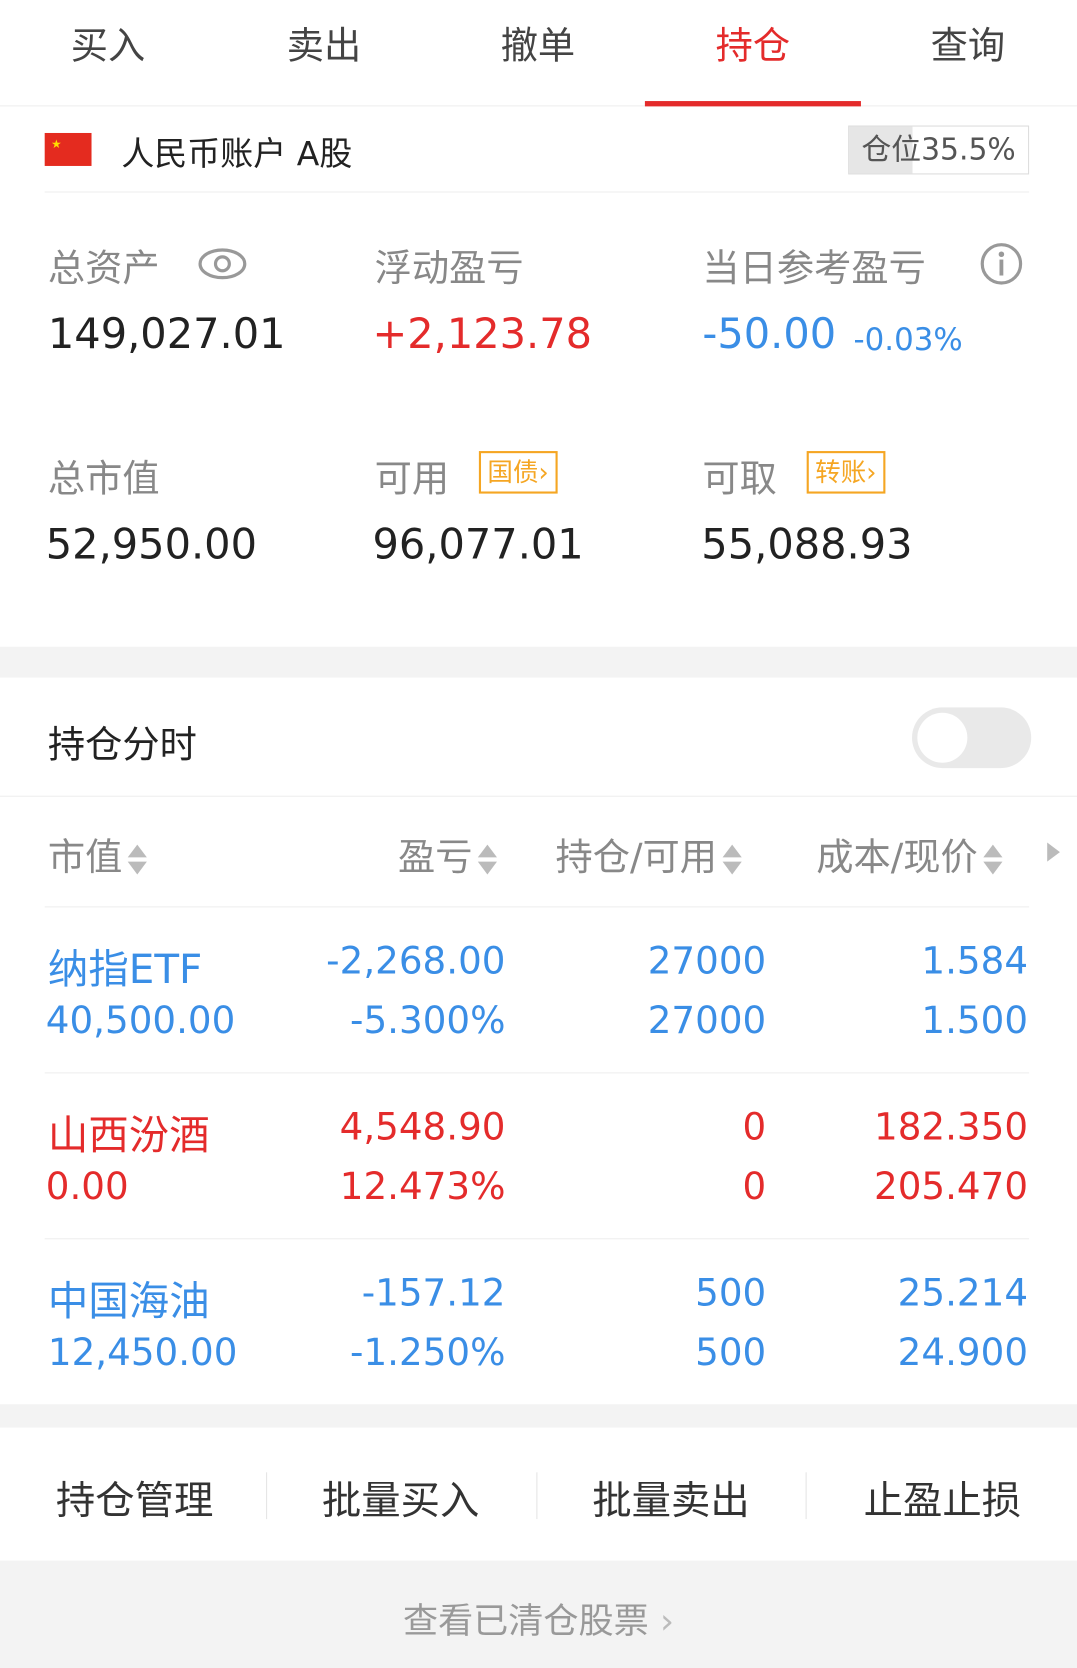  I want to click on withdrawable-value: 55,088.93, so click(807, 545).